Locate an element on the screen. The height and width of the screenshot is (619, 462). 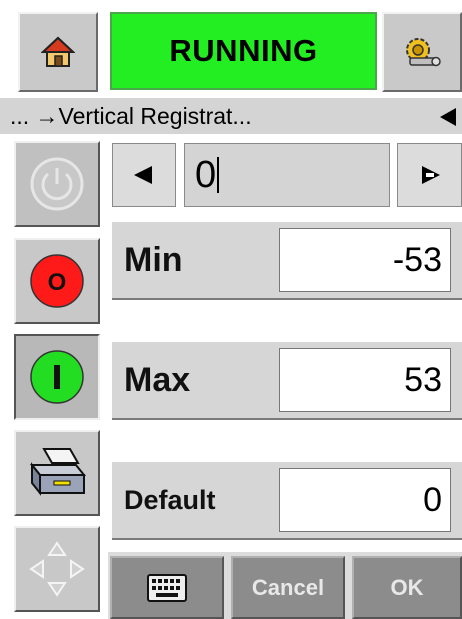
min-label: Min is located at coordinates (153, 259).